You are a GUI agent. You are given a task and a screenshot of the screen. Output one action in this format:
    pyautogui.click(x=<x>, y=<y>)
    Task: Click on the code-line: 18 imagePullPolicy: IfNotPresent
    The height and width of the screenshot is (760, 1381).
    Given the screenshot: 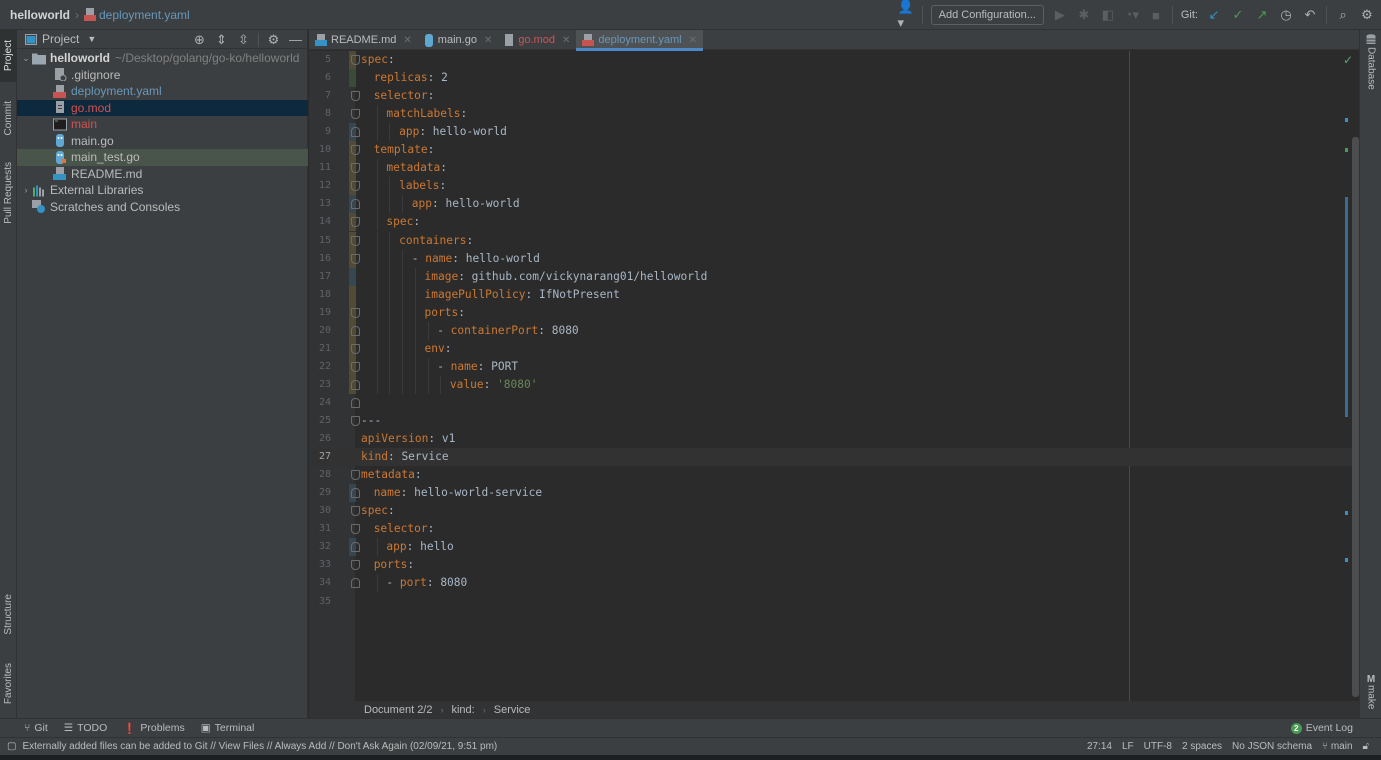 What is the action you would take?
    pyautogui.click(x=834, y=294)
    